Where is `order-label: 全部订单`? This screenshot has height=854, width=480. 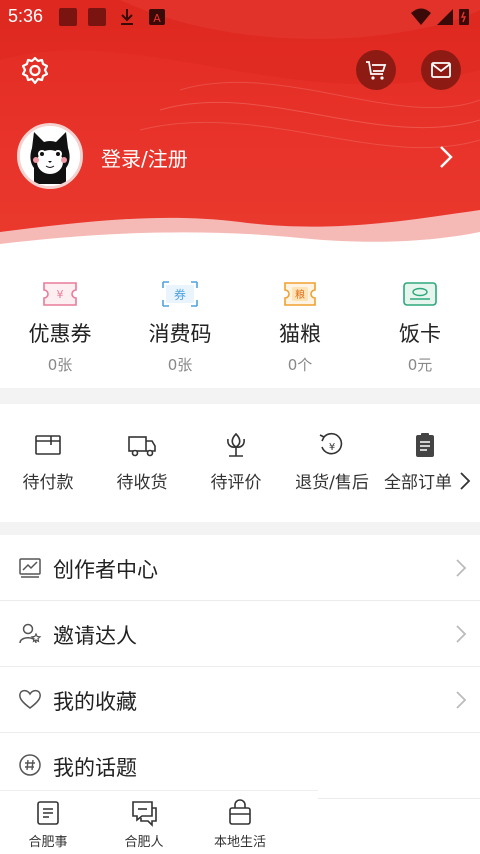
order-label: 全部订单 is located at coordinates (418, 483).